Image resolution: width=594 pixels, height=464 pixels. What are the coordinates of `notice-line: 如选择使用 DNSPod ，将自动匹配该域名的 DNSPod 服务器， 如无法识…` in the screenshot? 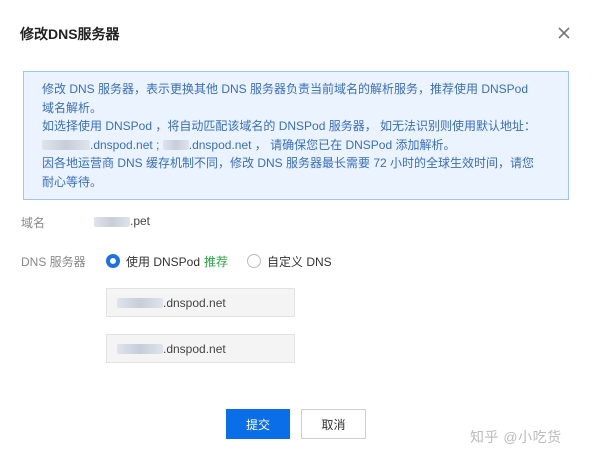 It's located at (289, 126).